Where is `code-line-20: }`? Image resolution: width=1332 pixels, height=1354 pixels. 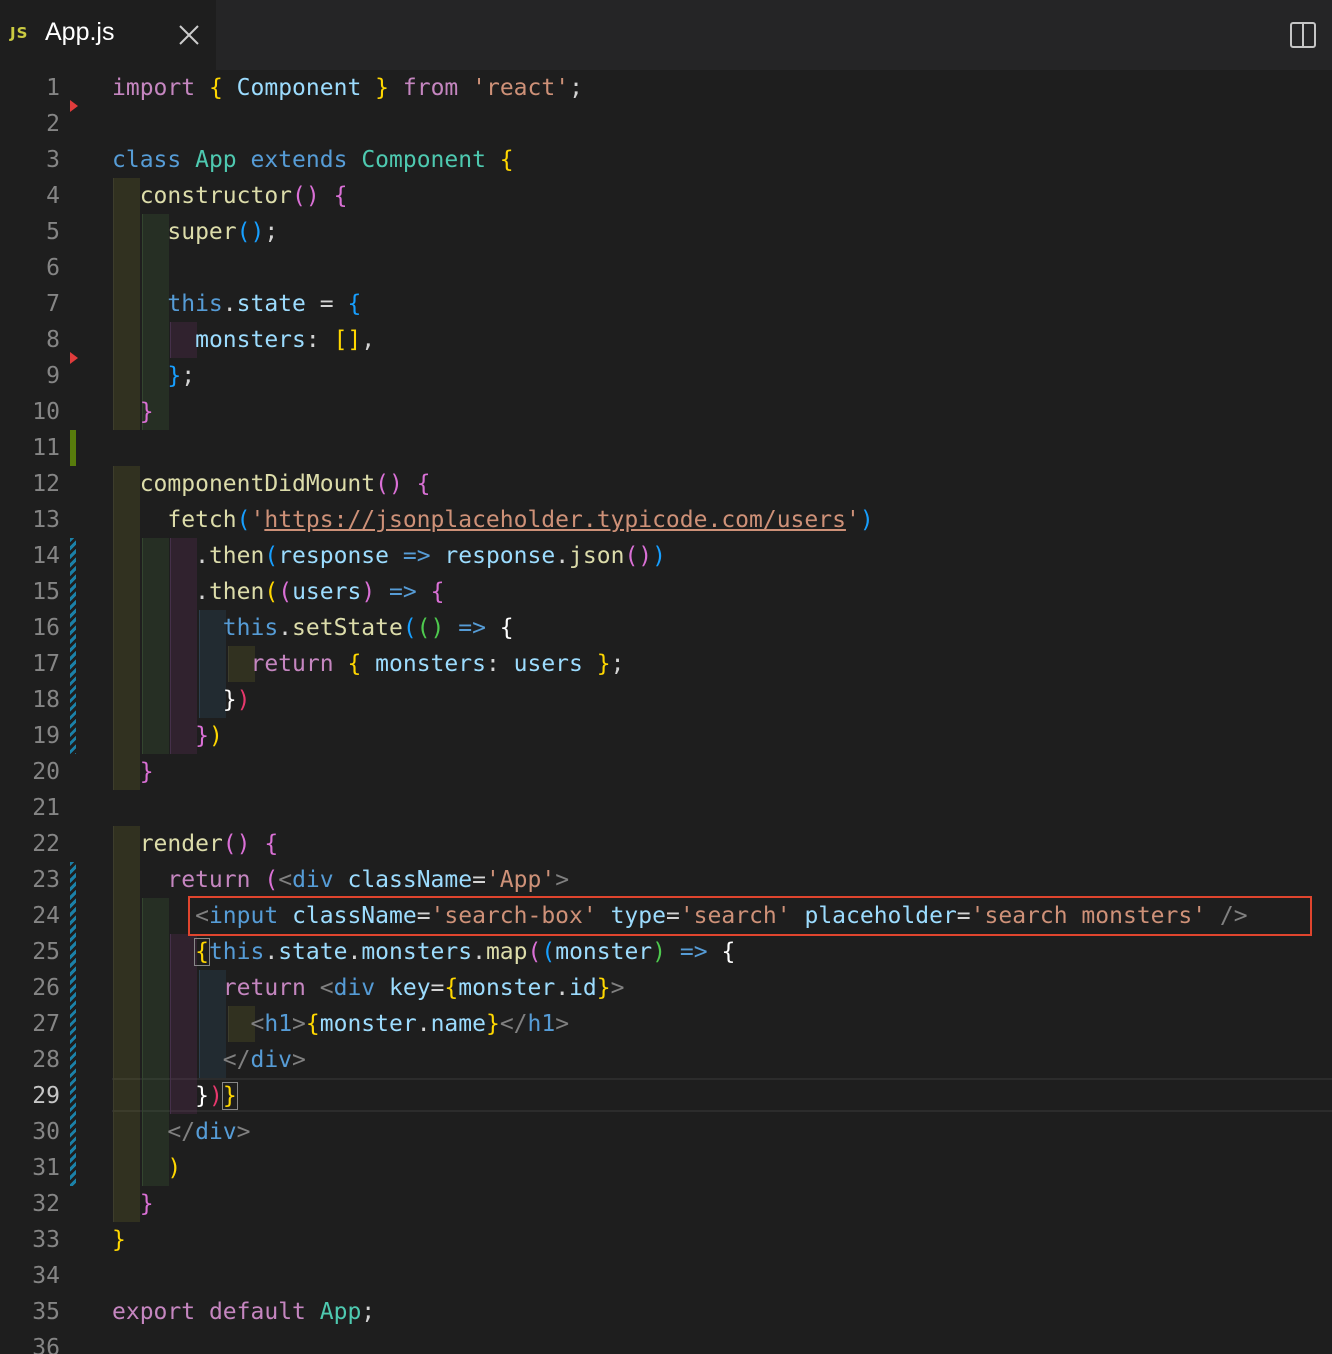 code-line-20: } is located at coordinates (133, 772).